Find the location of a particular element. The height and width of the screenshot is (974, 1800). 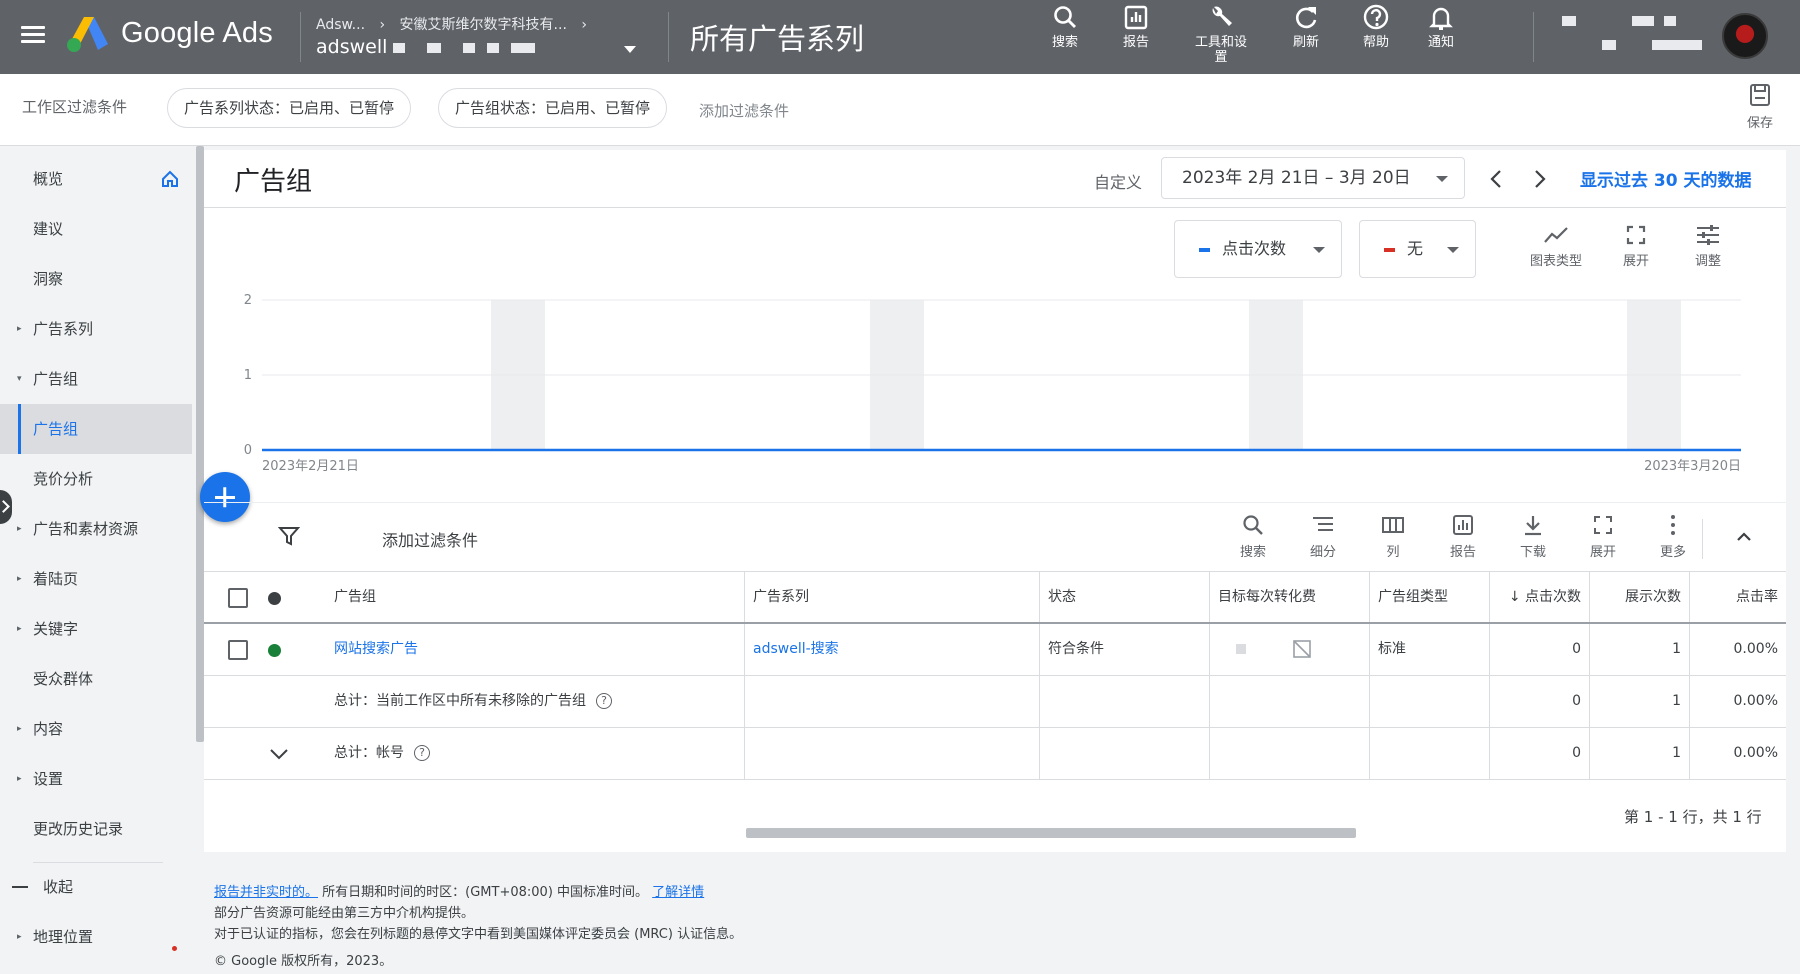

save-button: 保存 is located at coordinates (1760, 110).